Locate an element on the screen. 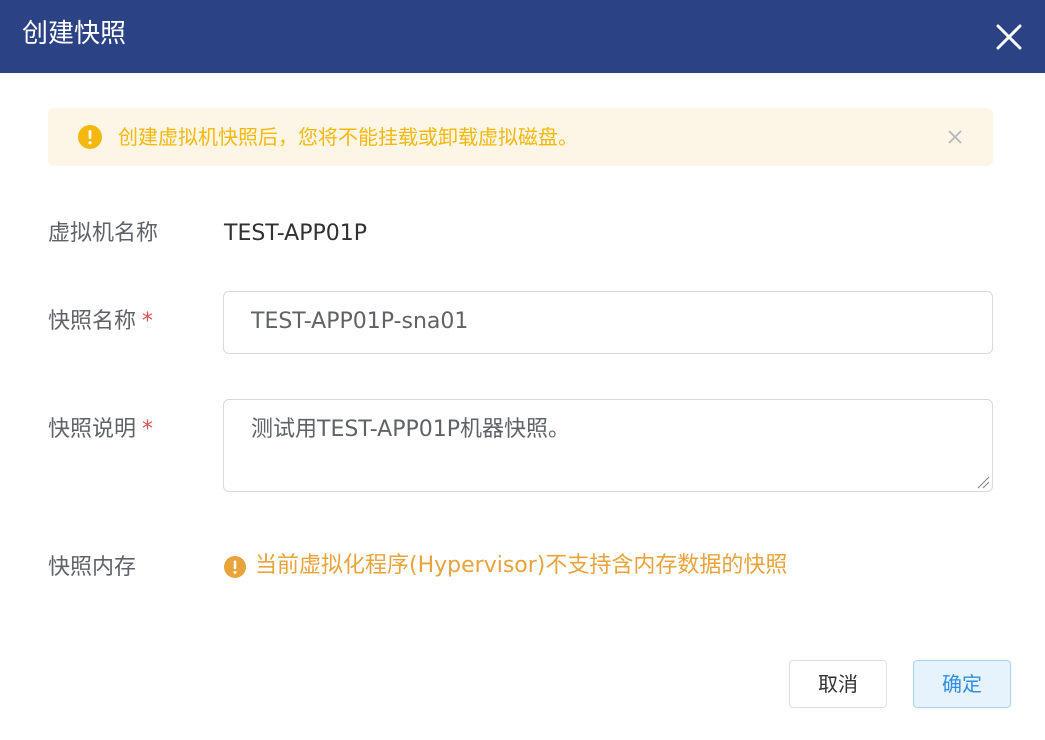 The width and height of the screenshot is (1045, 740). confirm-button: 确定 is located at coordinates (962, 684).